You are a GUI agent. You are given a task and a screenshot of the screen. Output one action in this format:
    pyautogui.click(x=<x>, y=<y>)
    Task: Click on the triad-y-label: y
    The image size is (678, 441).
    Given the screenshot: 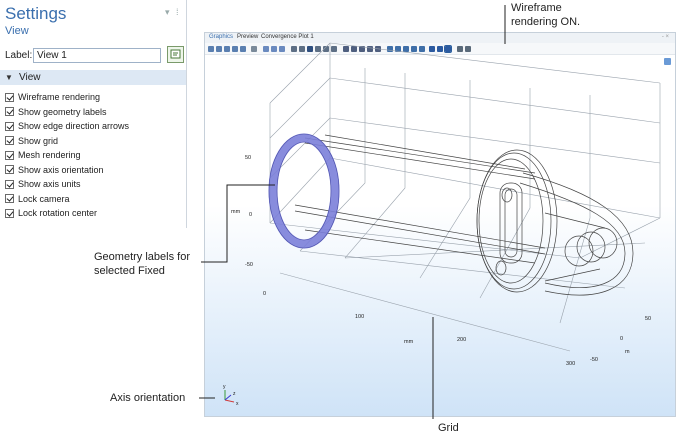 What is the action you would take?
    pyautogui.click(x=224, y=387)
    